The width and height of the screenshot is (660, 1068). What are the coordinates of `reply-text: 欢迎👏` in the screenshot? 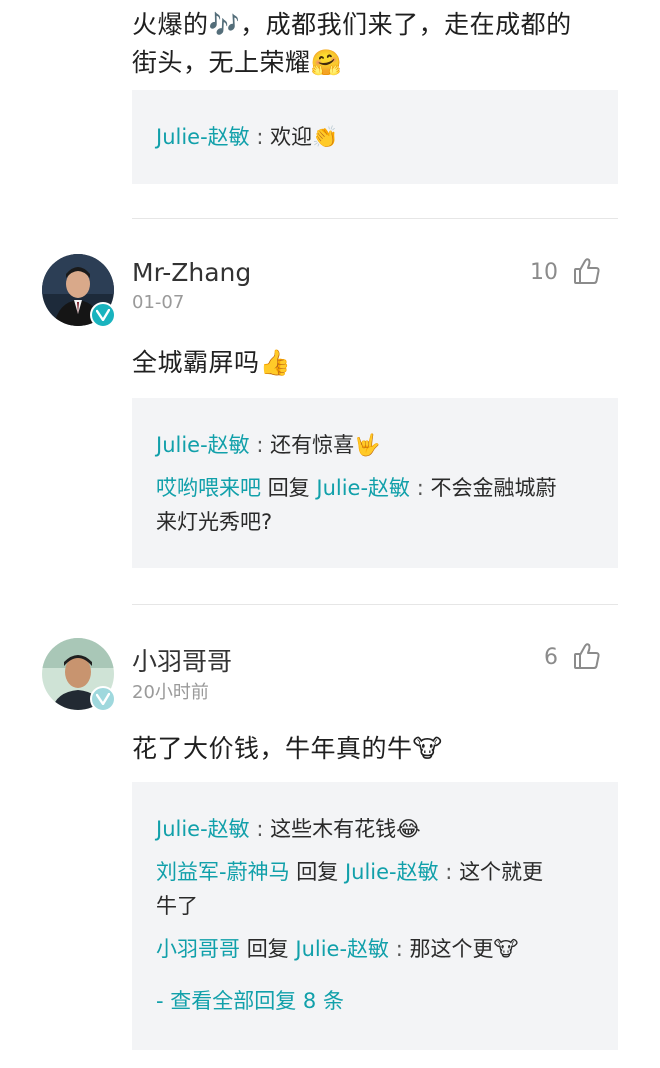 It's located at (304, 137).